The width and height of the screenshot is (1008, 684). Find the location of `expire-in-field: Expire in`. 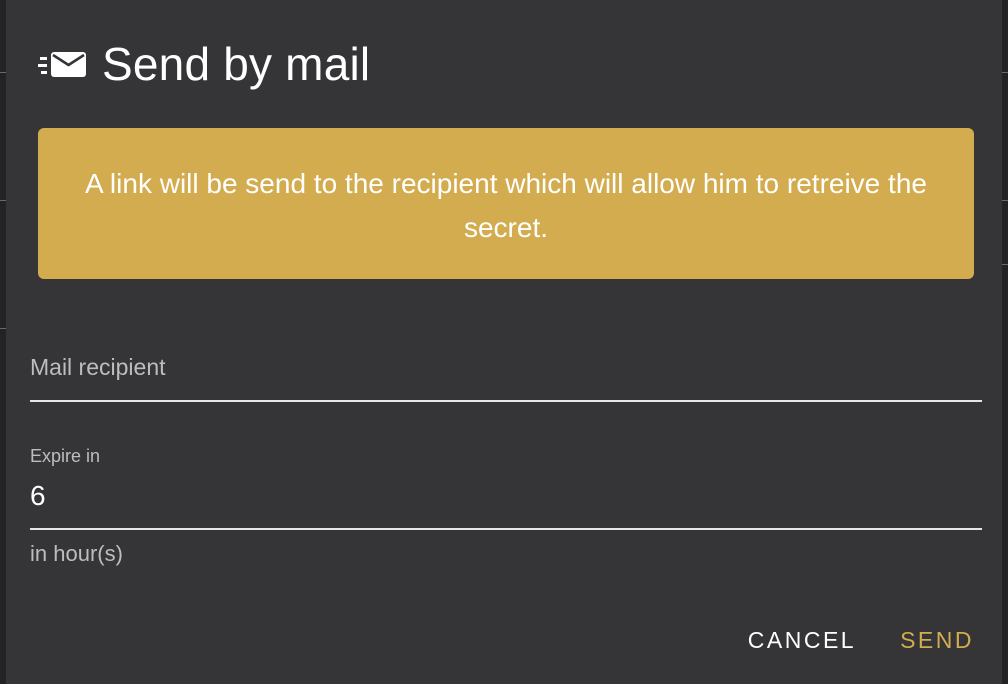

expire-in-field: Expire in is located at coordinates (506, 485).